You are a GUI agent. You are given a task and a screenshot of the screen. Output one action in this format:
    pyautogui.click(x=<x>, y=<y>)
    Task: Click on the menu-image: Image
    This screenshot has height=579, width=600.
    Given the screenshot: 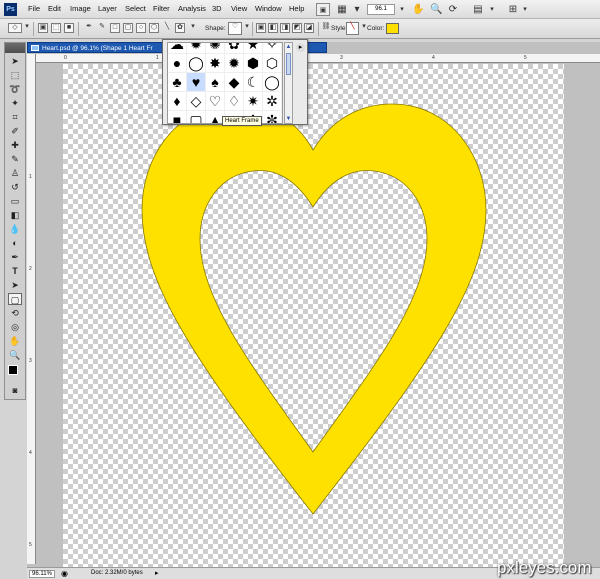 What is the action you would take?
    pyautogui.click(x=80, y=8)
    